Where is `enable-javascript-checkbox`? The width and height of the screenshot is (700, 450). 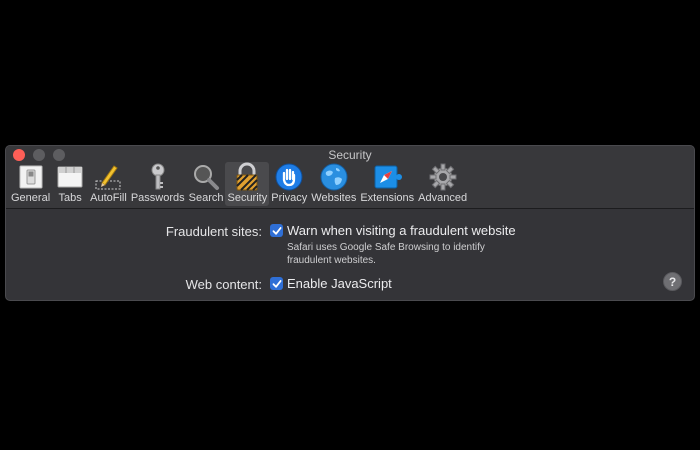 enable-javascript-checkbox is located at coordinates (276, 283).